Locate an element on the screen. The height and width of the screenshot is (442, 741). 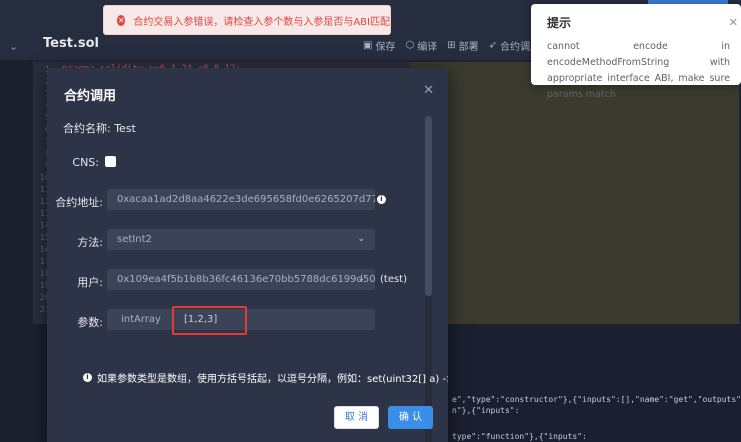
editor-toolbar: ▣ 保存 ⬡ 编译 ⊞ 部署 ➶ 合约调用 is located at coordinates (451, 45).